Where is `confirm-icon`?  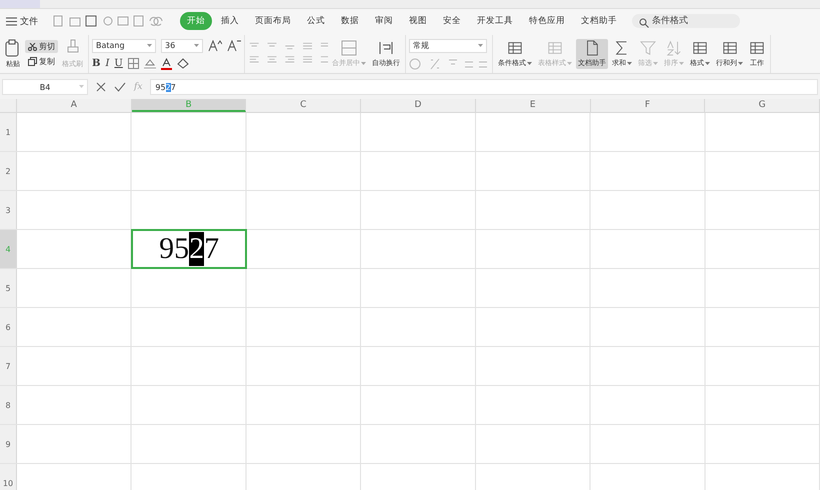
confirm-icon is located at coordinates (120, 87).